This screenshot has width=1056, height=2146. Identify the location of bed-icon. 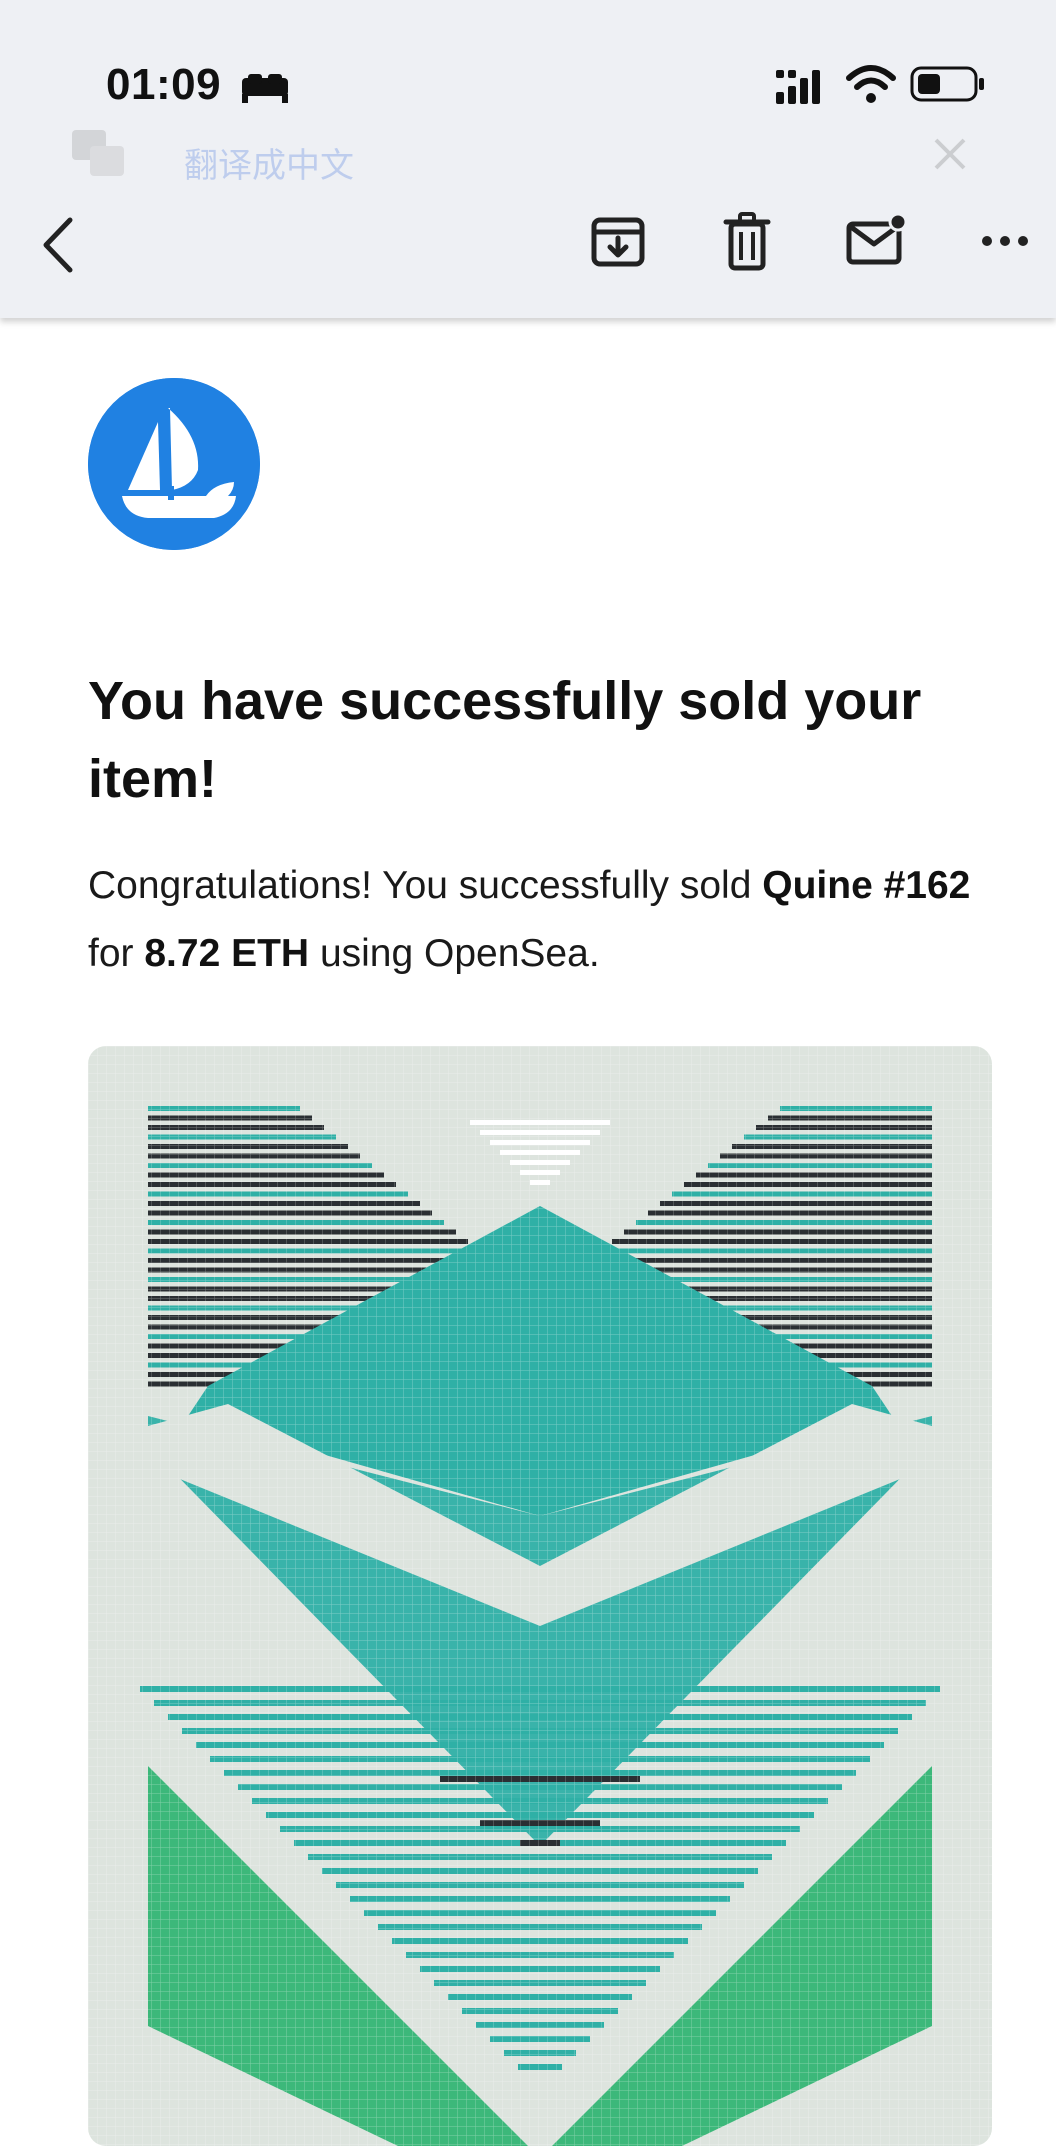
(265, 88).